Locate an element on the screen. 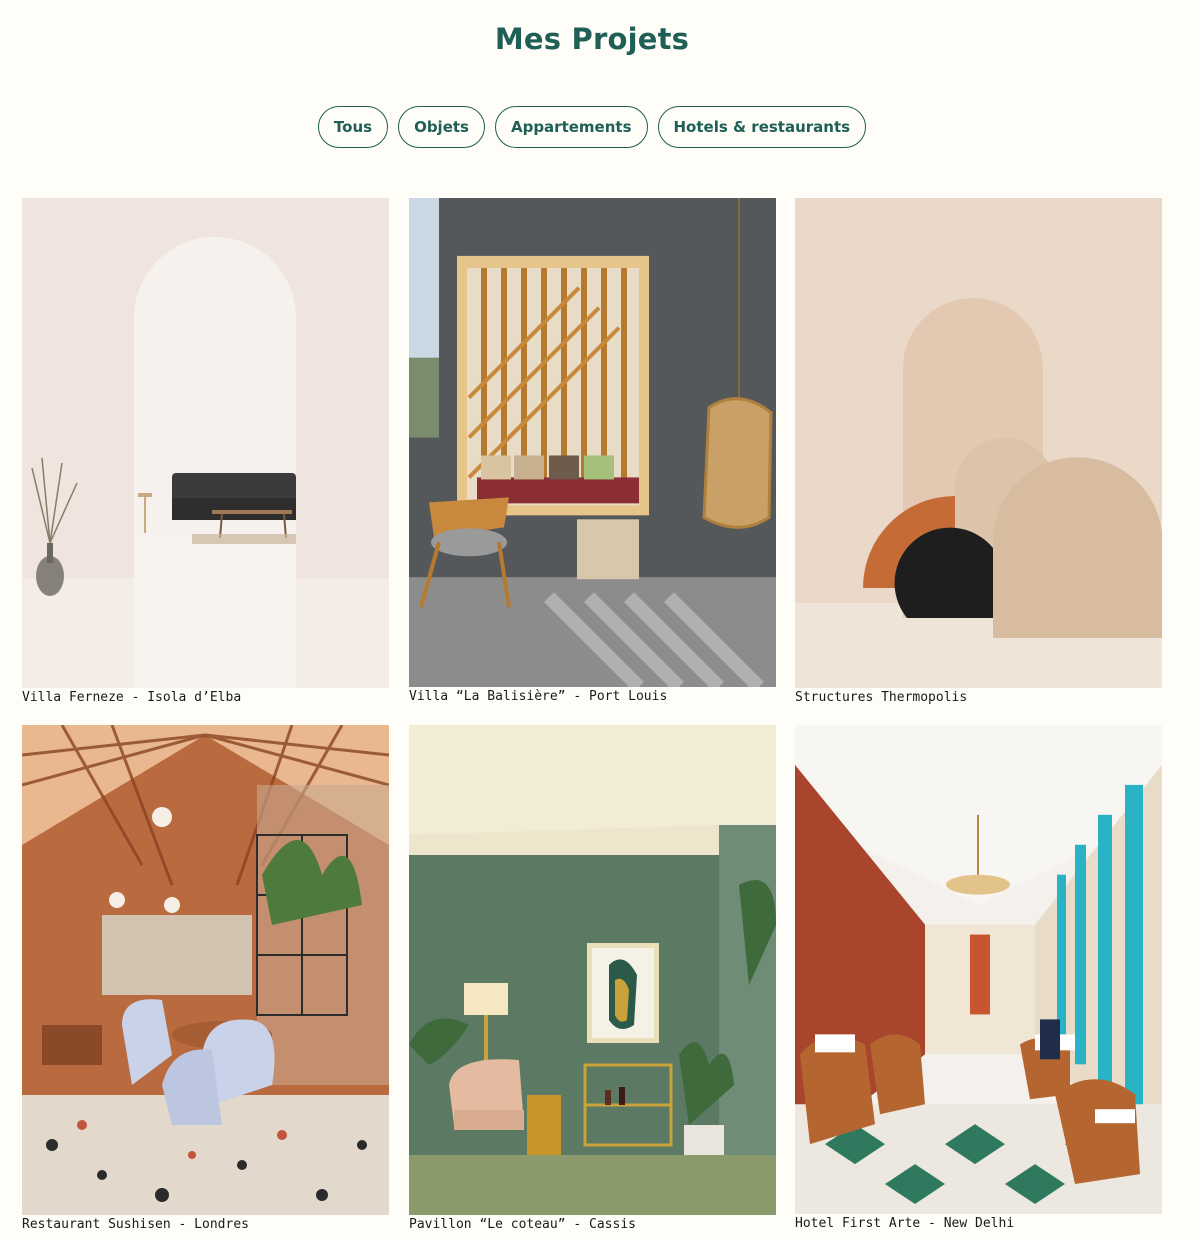 Image resolution: width=1198 pixels, height=1238 pixels. project-image-restaurant-sushisen is located at coordinates (205, 970).